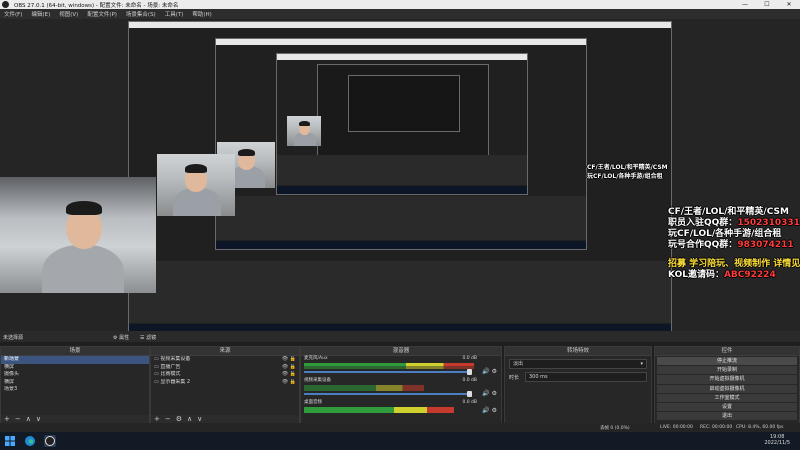  I want to click on studio-mode-button: 工作室模式, so click(727, 397).